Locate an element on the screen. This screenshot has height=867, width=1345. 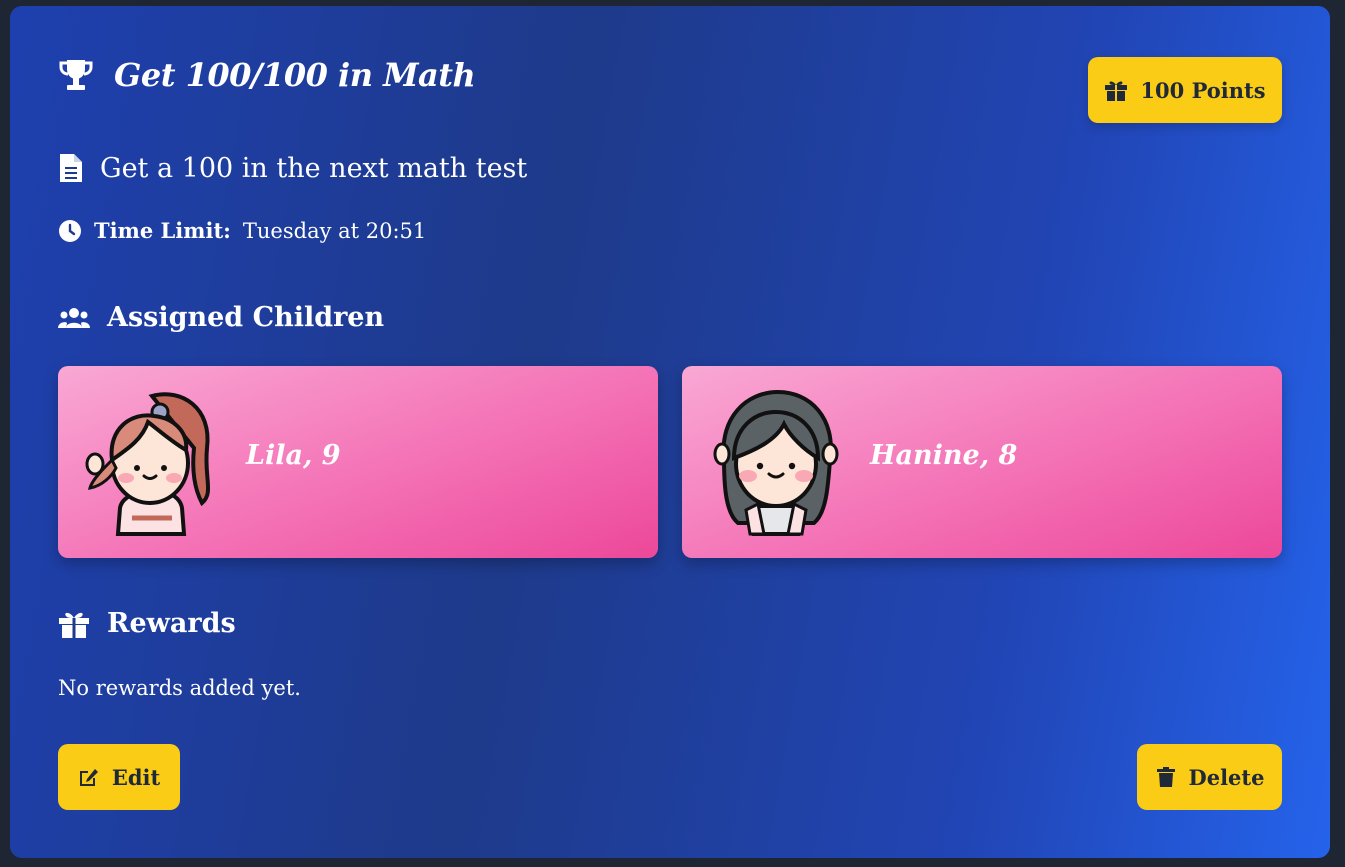
girl-dark-hair-avatar-icon is located at coordinates (776, 462).